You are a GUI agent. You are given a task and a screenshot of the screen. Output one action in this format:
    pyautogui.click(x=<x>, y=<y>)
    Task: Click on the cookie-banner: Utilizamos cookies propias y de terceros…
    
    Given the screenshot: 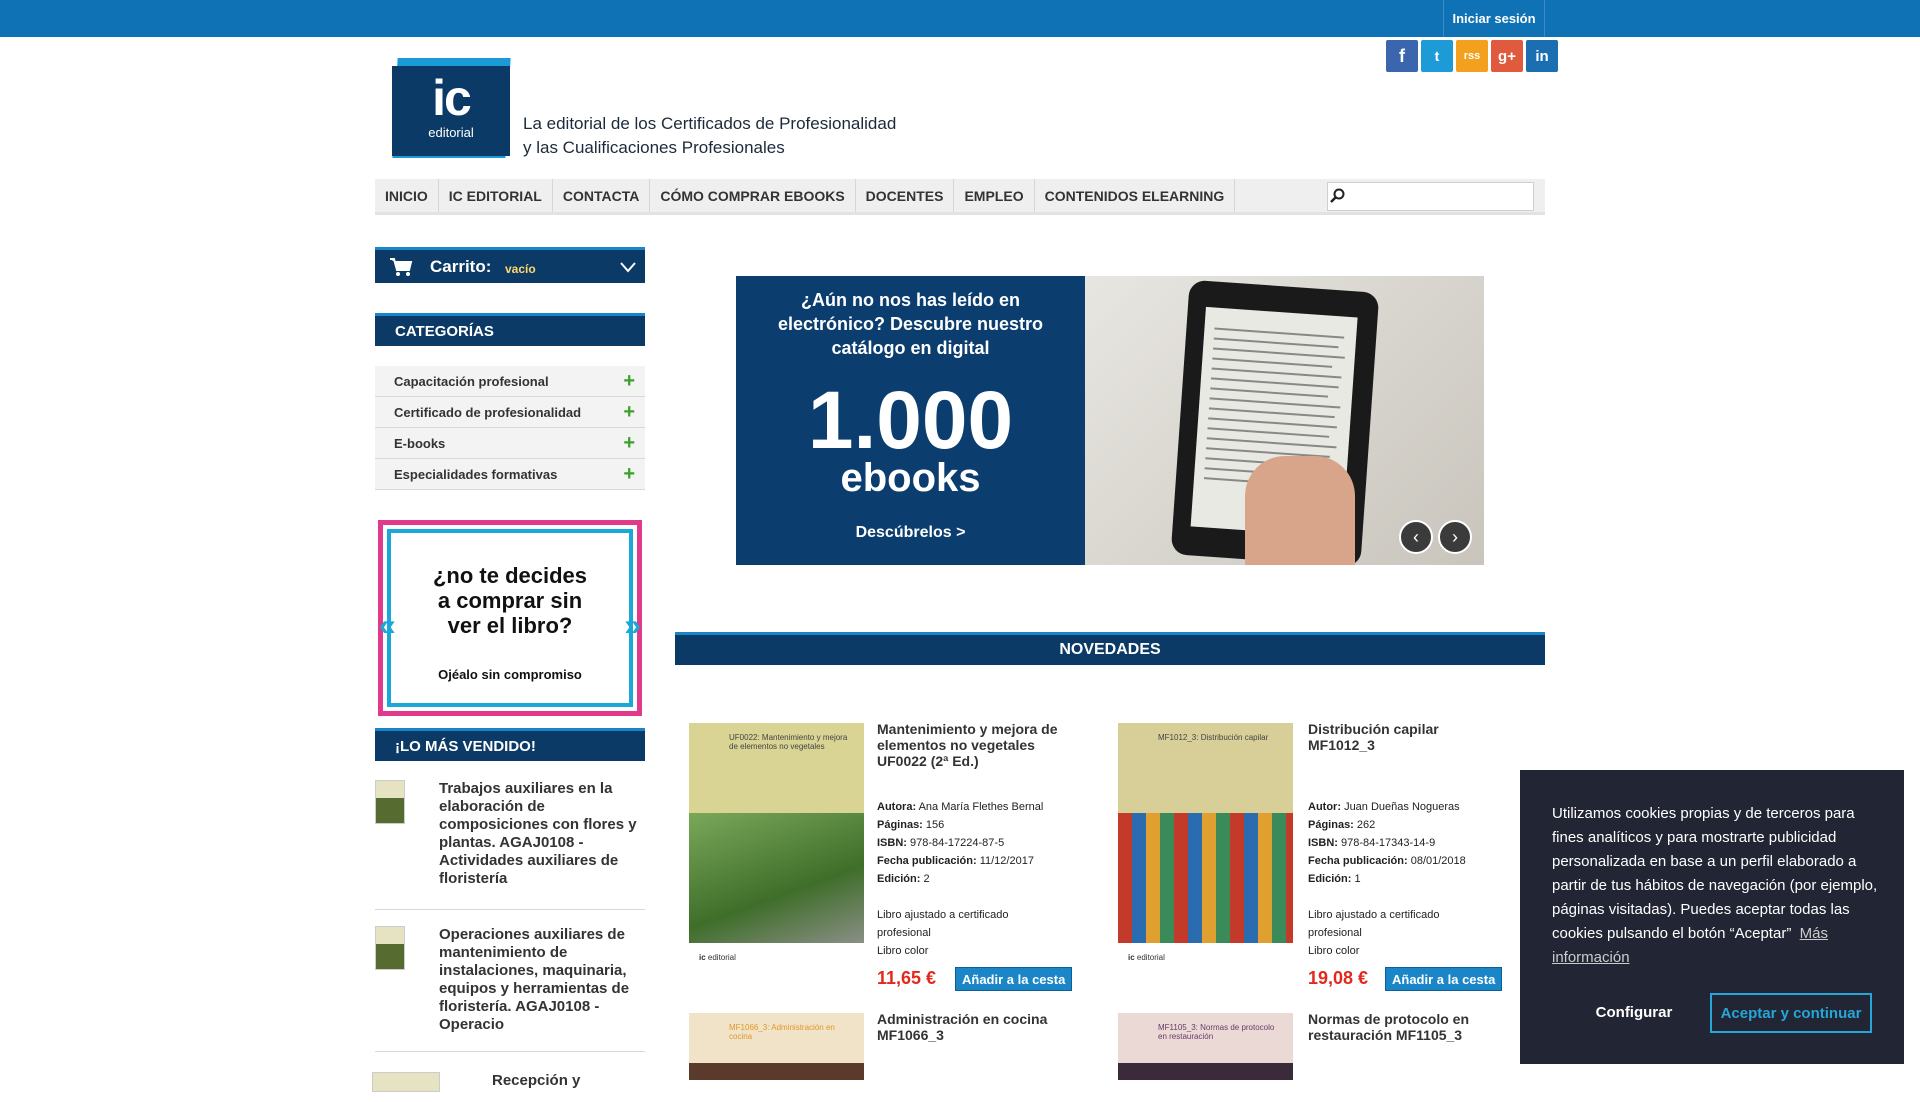 What is the action you would take?
    pyautogui.click(x=1712, y=917)
    